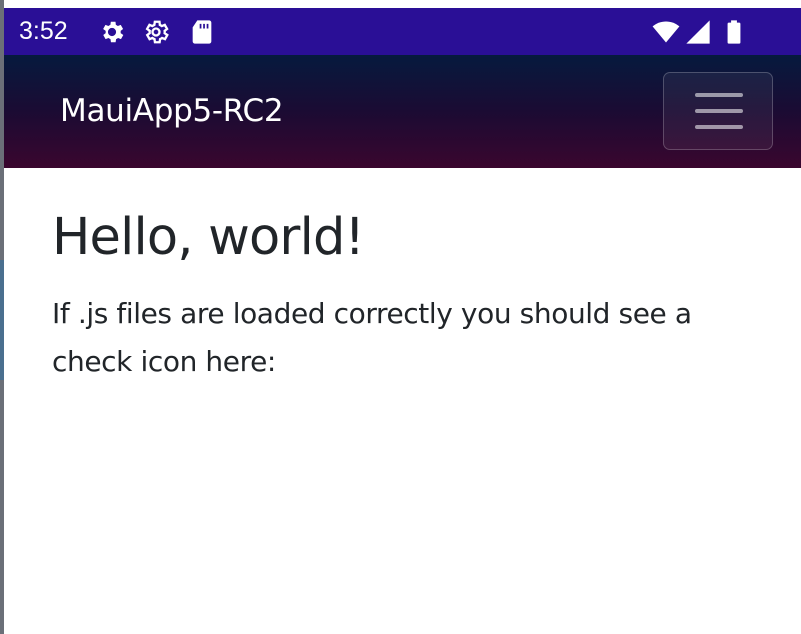 The image size is (801, 634). Describe the element at coordinates (172, 111) in the screenshot. I see `app-title: MauiApp5-RC2` at that location.